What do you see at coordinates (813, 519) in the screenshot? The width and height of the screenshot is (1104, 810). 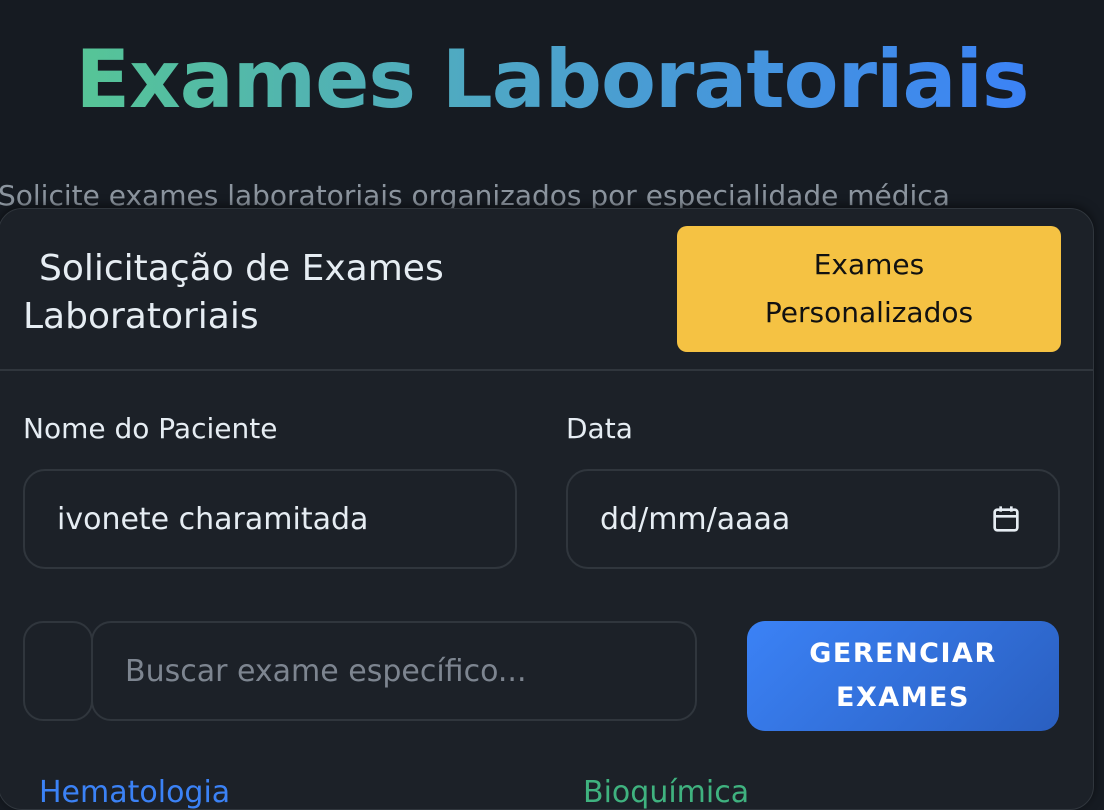 I see `date-field: dd/mm/aaaa` at bounding box center [813, 519].